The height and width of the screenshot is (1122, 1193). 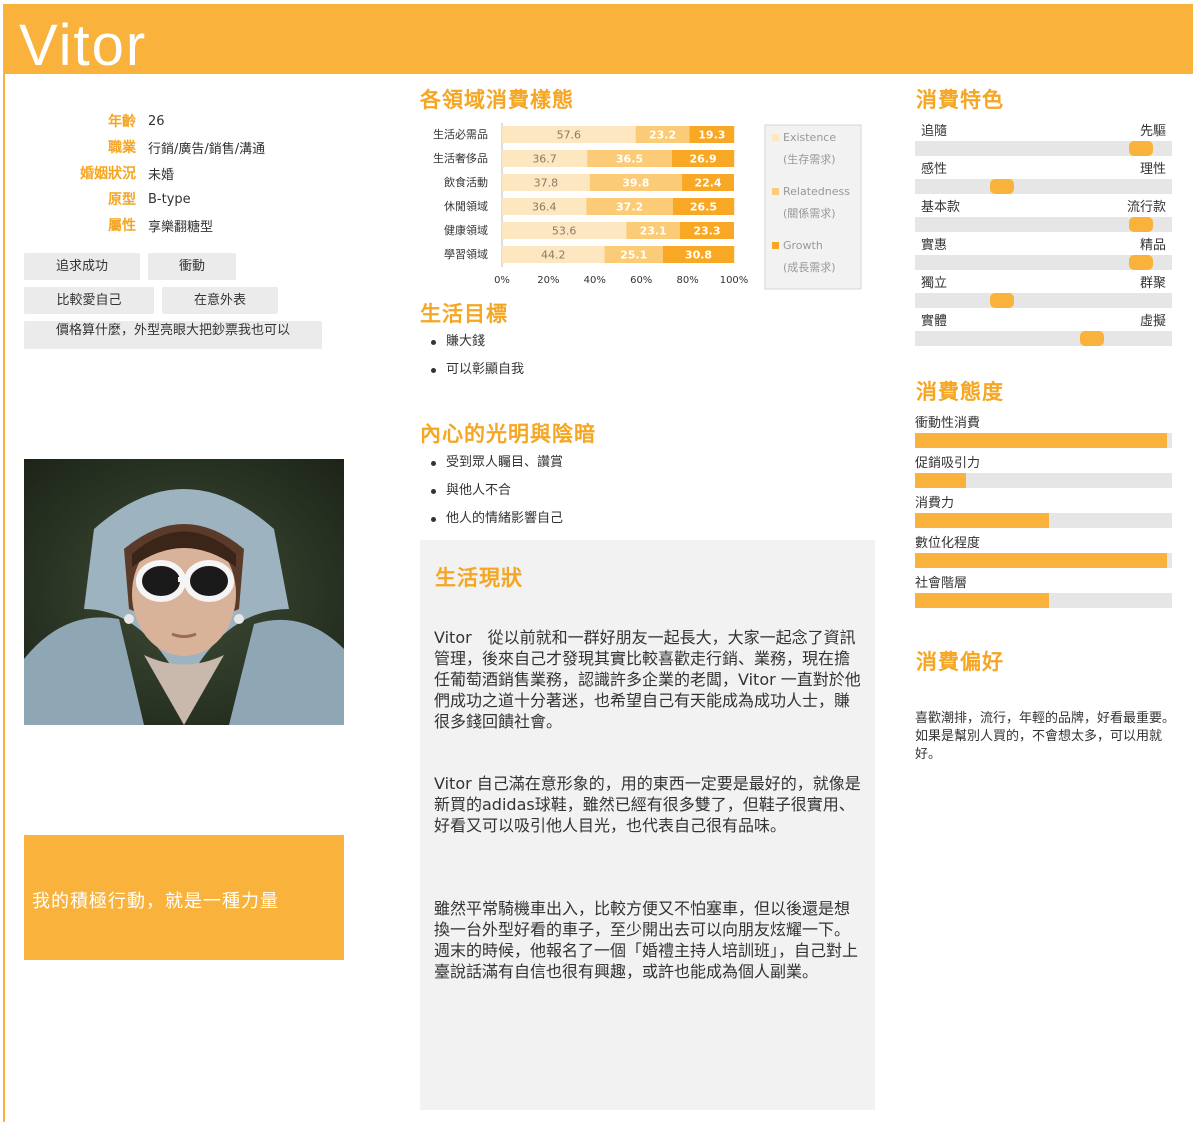 What do you see at coordinates (960, 392) in the screenshot?
I see `attitude-title: 消費態度` at bounding box center [960, 392].